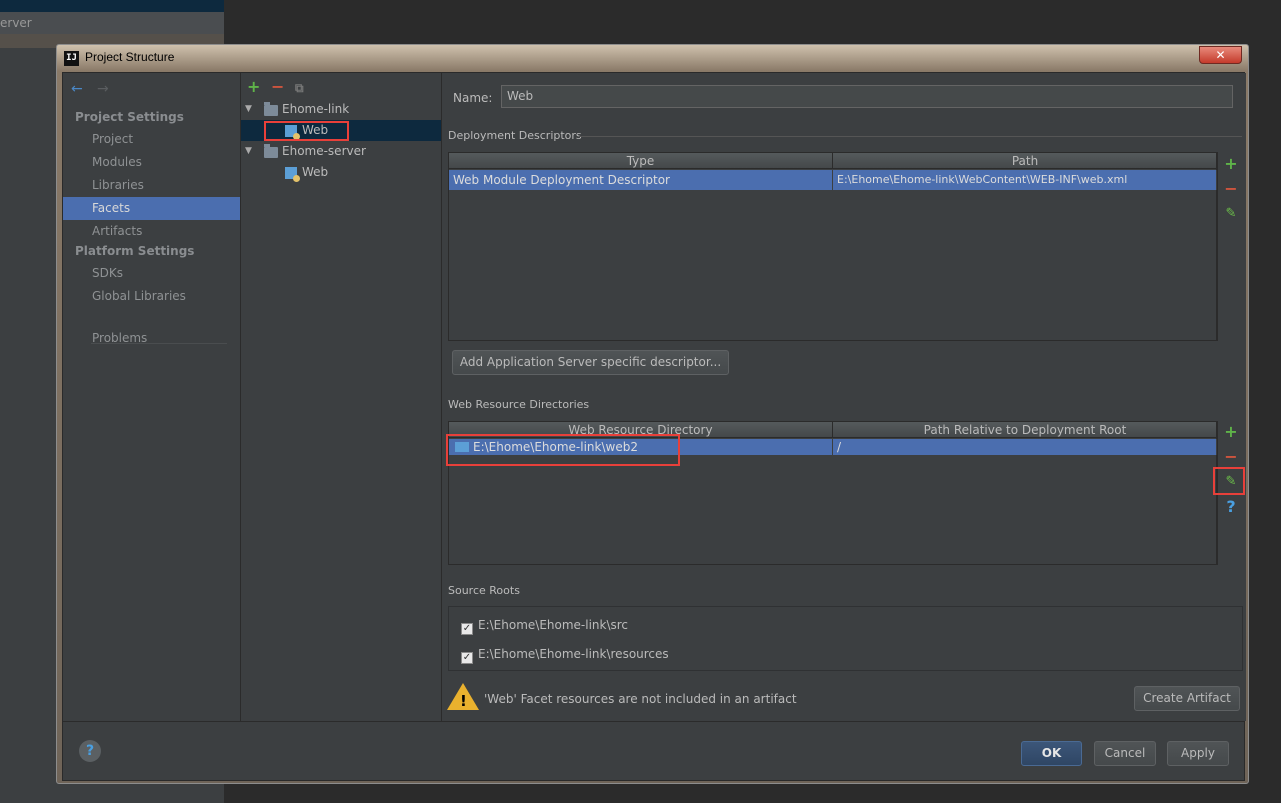 The image size is (1281, 803). Describe the element at coordinates (112, 23) in the screenshot. I see `background-tab: erver` at that location.